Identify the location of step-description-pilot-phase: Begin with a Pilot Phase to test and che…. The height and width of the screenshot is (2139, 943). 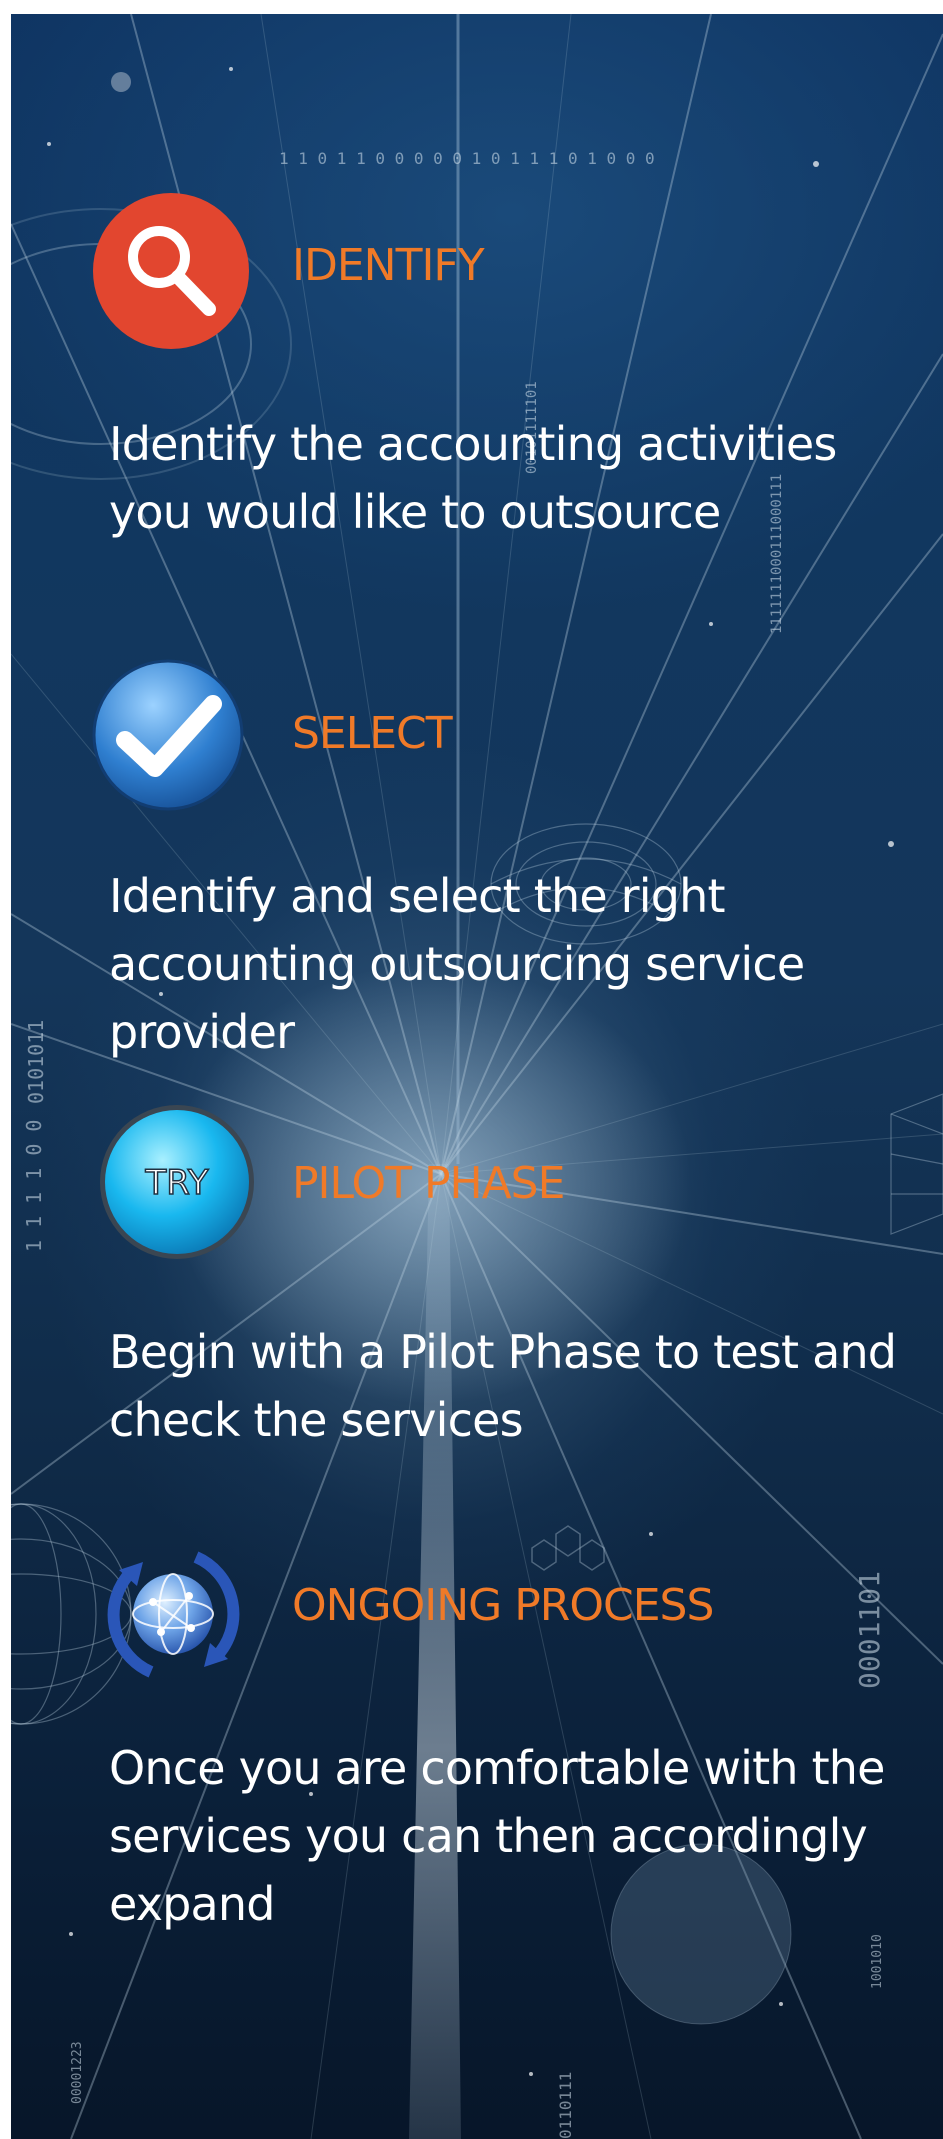
(503, 1386).